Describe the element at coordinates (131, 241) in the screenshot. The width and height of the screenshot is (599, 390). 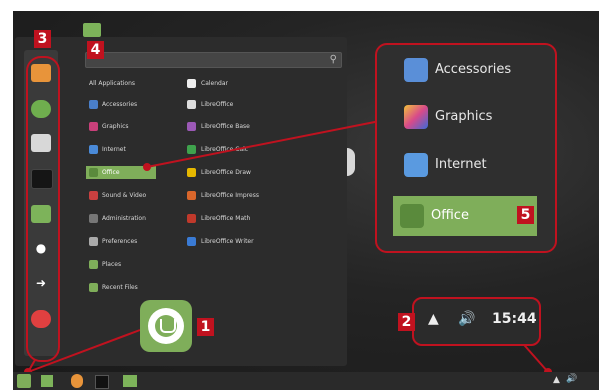
I see `category-preferences: Preferences` at that location.